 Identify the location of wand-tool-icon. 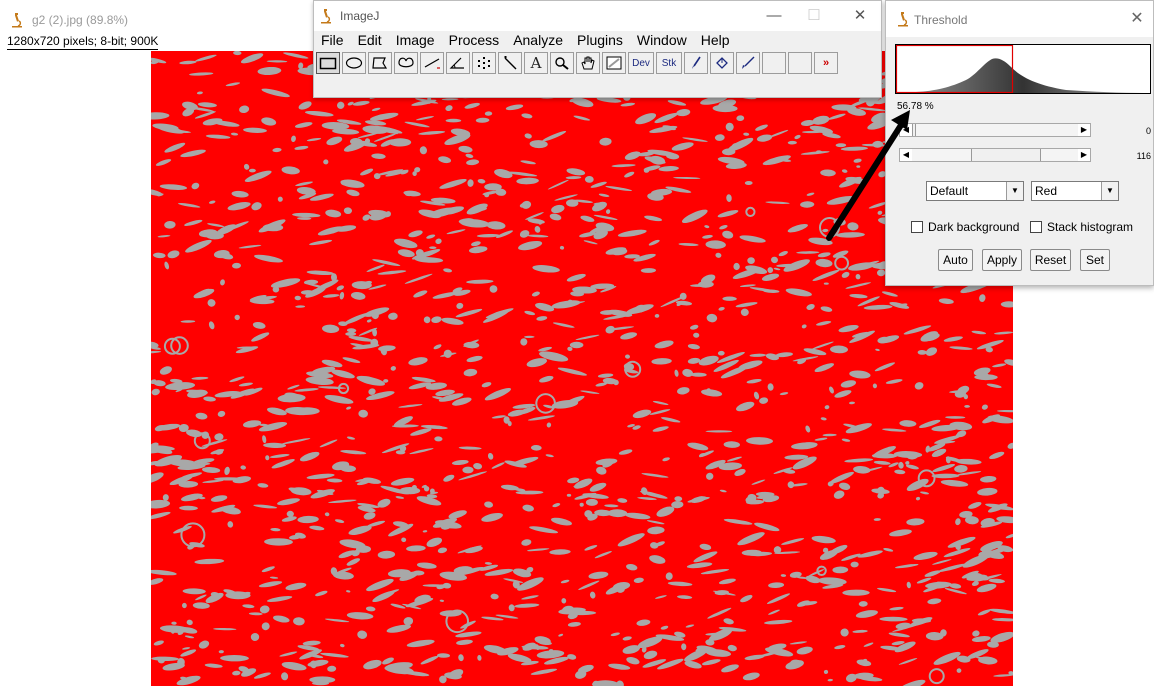
(510, 63).